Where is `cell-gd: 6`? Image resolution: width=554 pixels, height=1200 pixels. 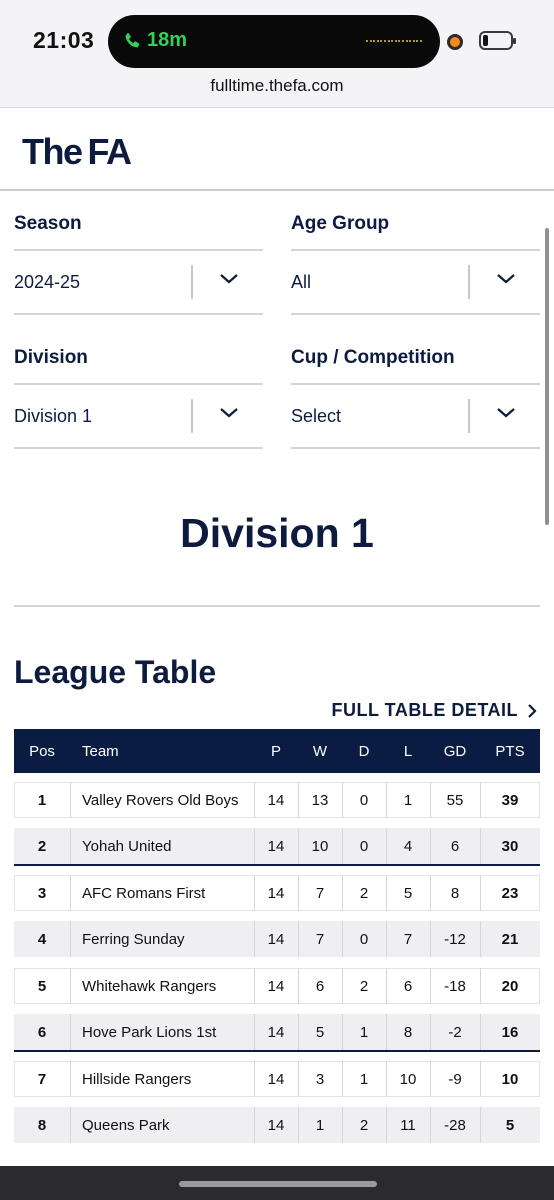
cell-gd: 6 is located at coordinates (455, 846).